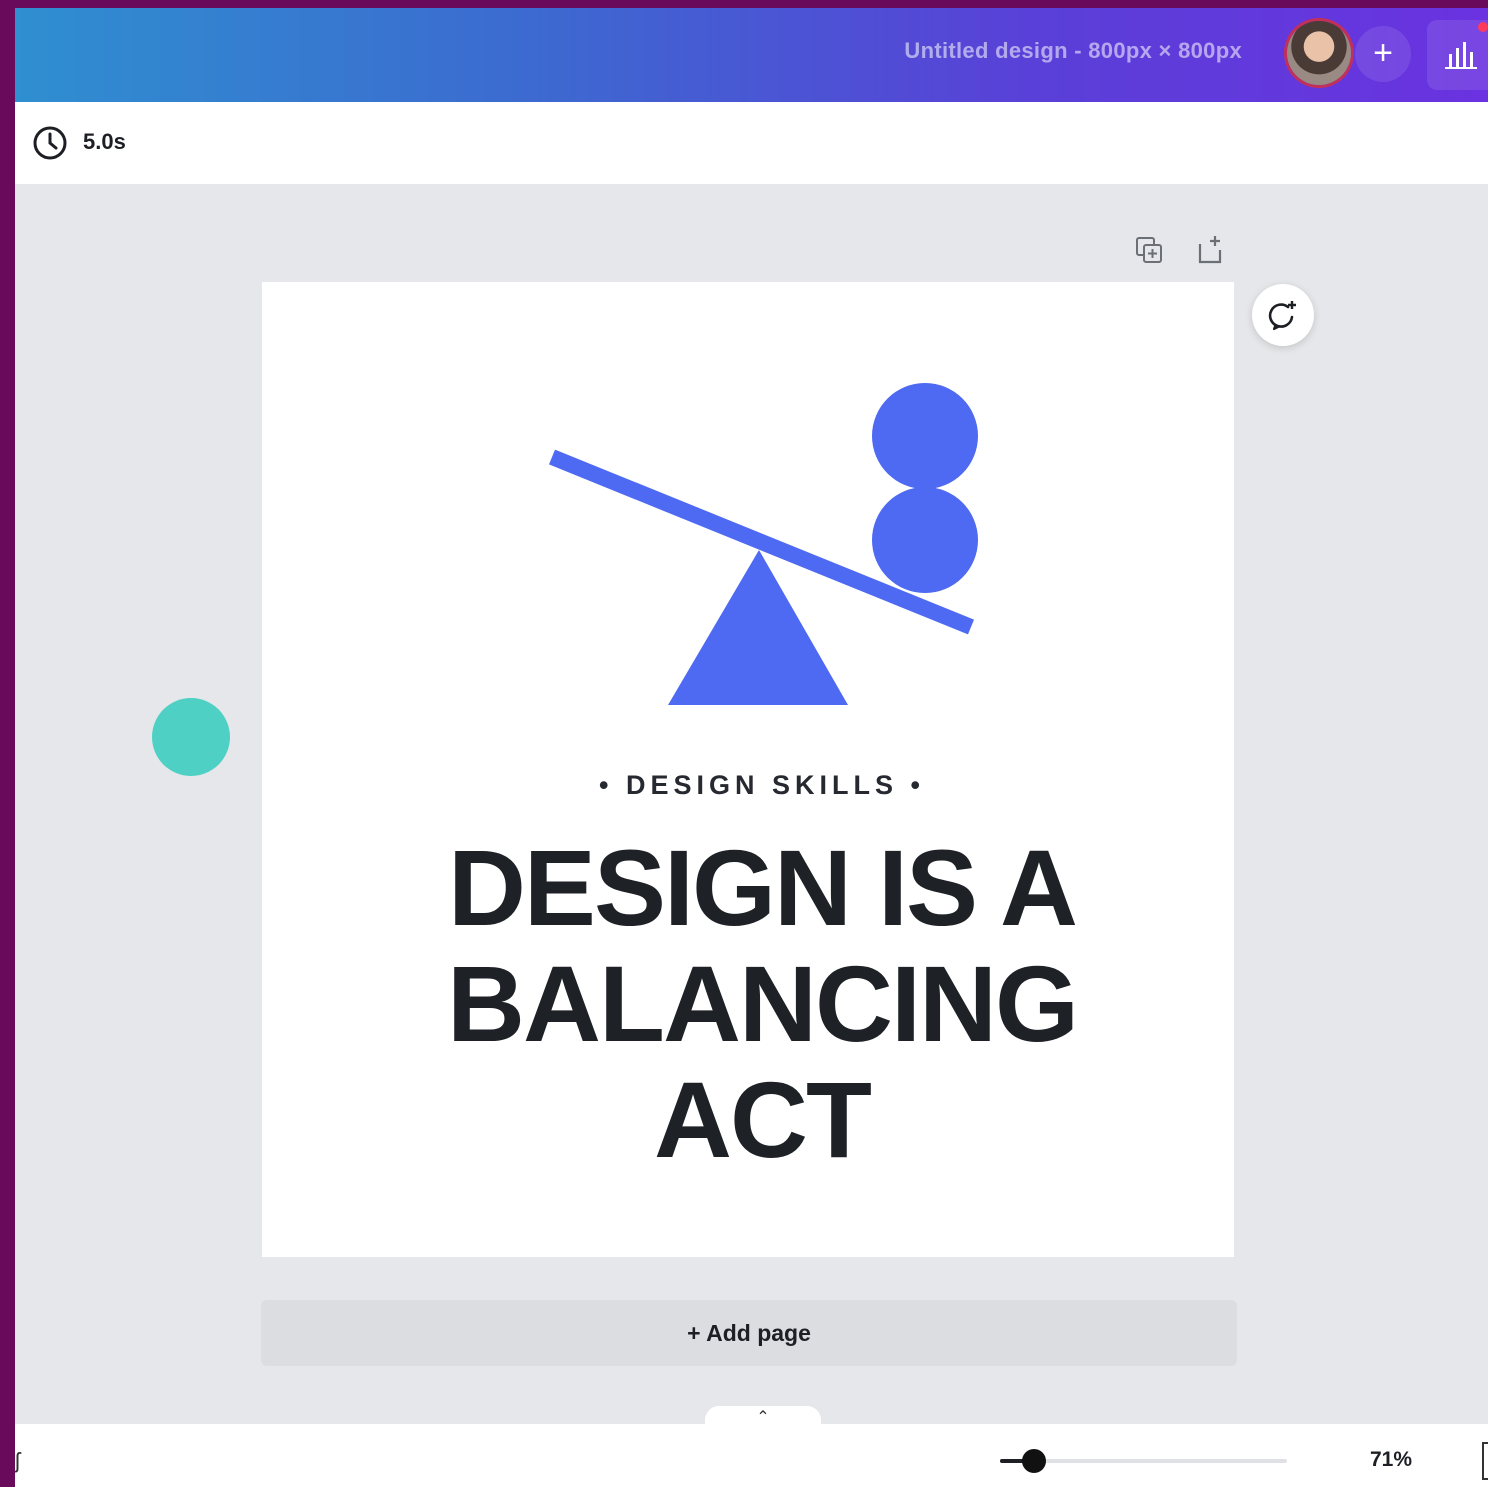 This screenshot has height=1487, width=1488. Describe the element at coordinates (749, 1333) in the screenshot. I see `add-page-button: + Add page` at that location.